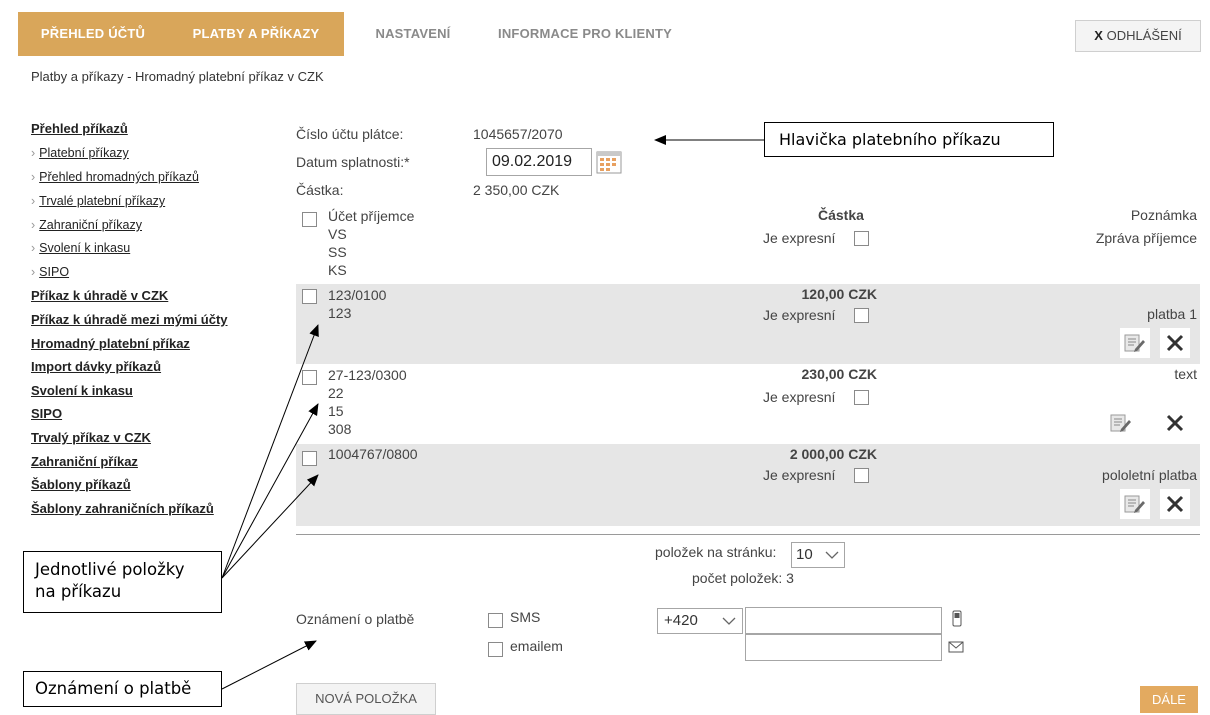  I want to click on sidebar-item-bulk-payment: Hromadný platební příkaz, so click(110, 343).